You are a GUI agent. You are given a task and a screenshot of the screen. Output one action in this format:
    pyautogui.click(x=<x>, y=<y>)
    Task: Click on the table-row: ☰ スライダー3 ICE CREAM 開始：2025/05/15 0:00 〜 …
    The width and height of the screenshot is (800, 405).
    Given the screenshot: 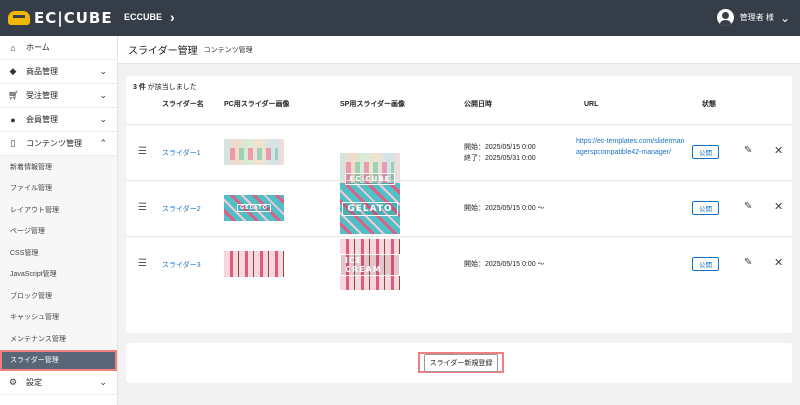 What is the action you would take?
    pyautogui.click(x=459, y=264)
    